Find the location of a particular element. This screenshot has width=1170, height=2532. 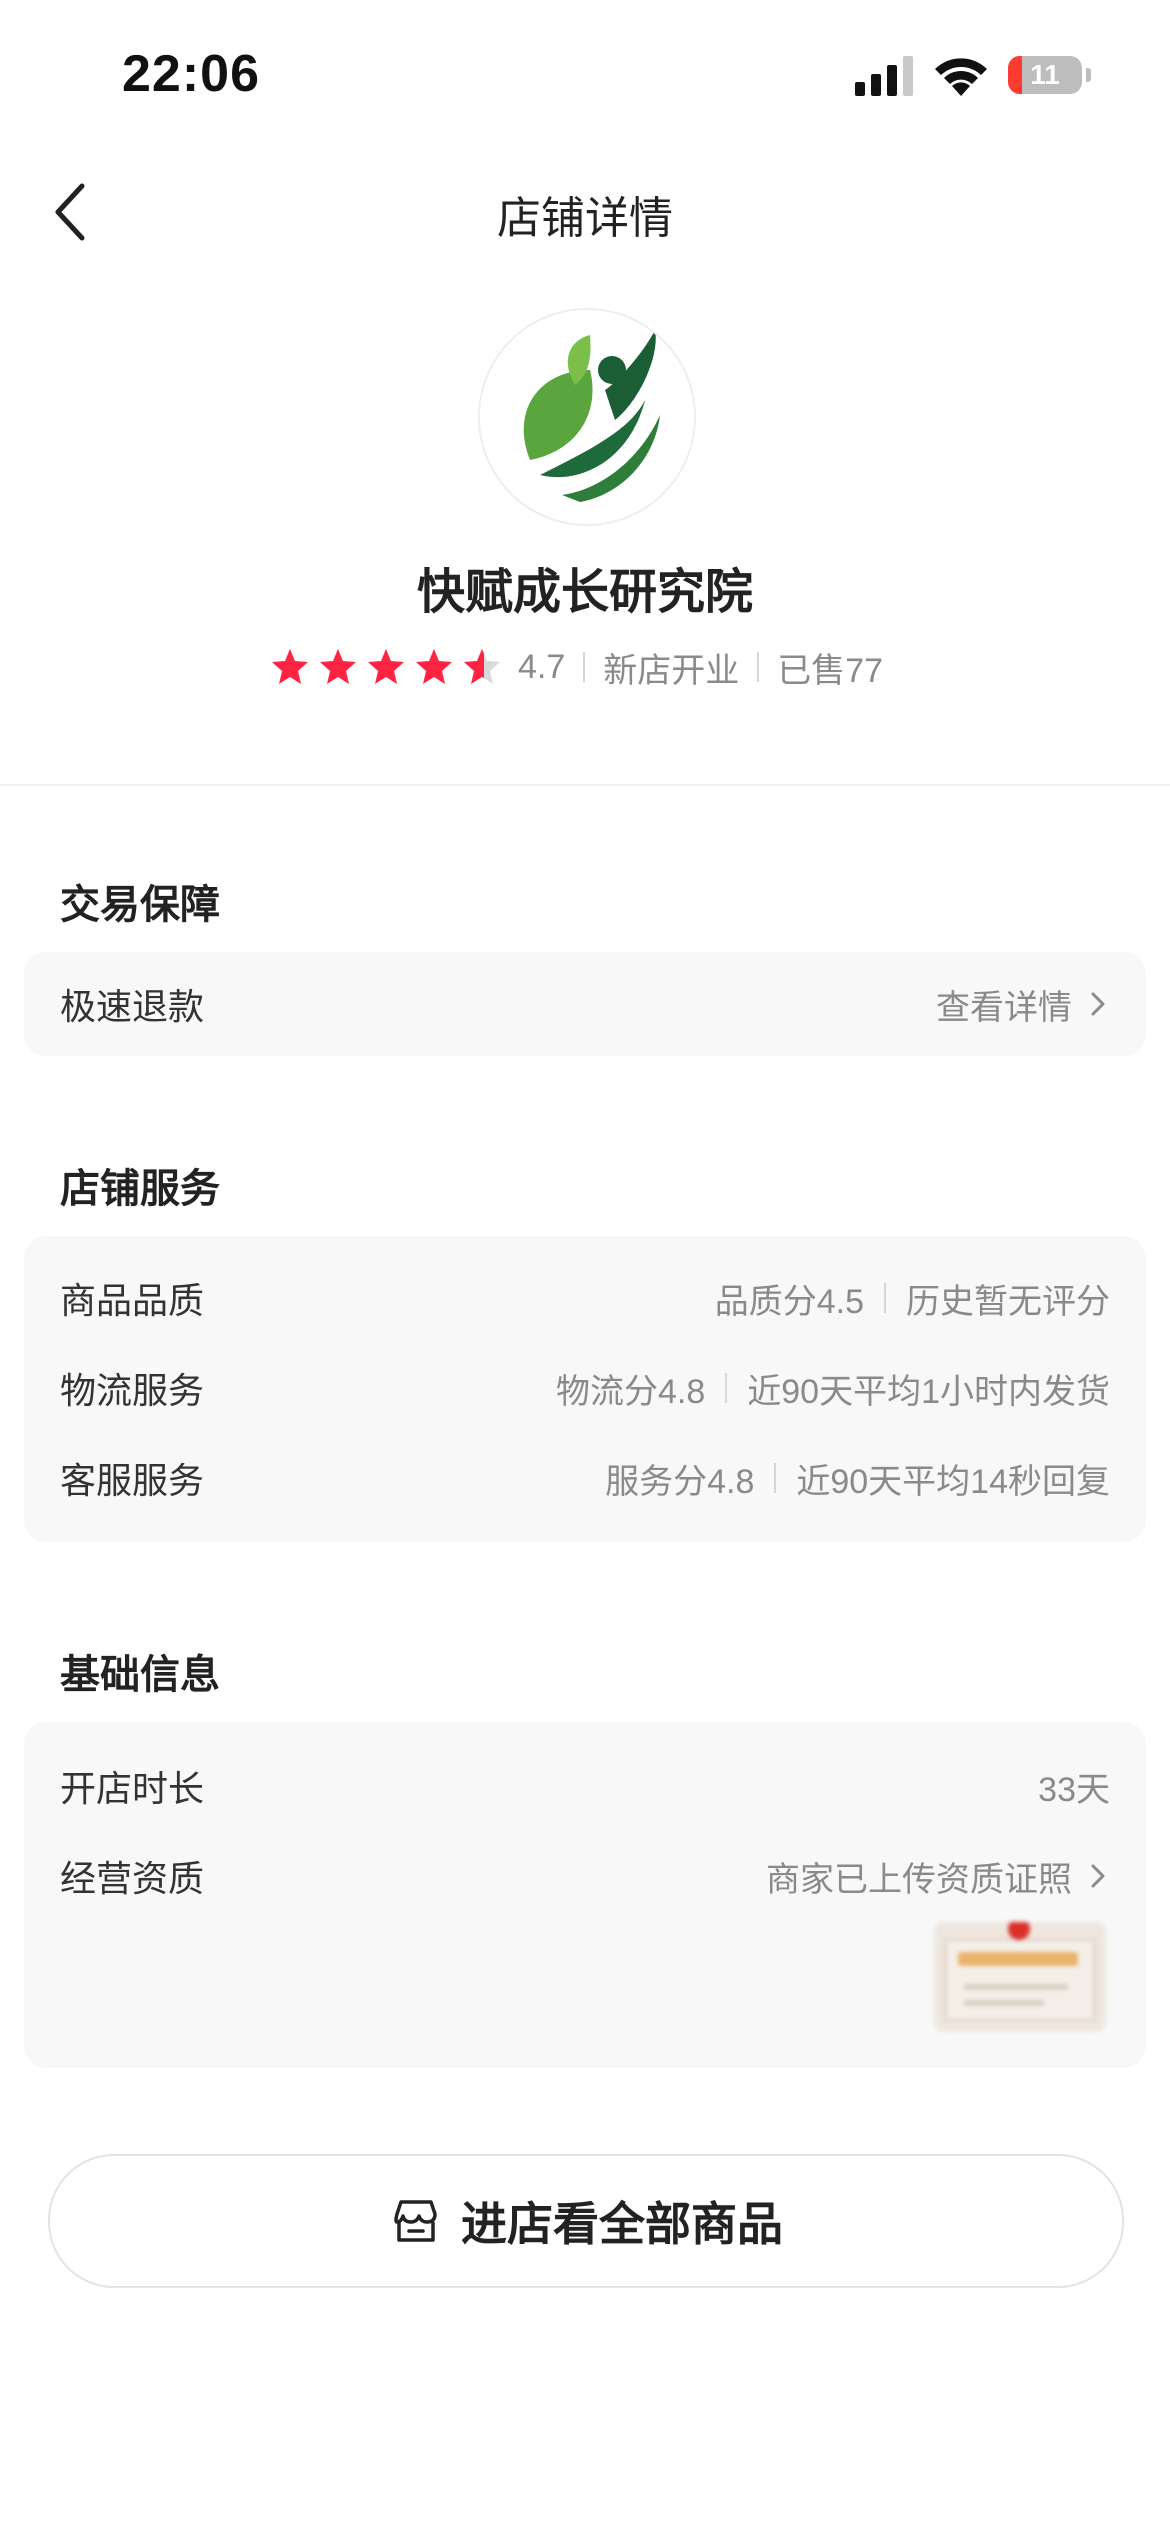

license-thumbnail is located at coordinates (1020, 1977).